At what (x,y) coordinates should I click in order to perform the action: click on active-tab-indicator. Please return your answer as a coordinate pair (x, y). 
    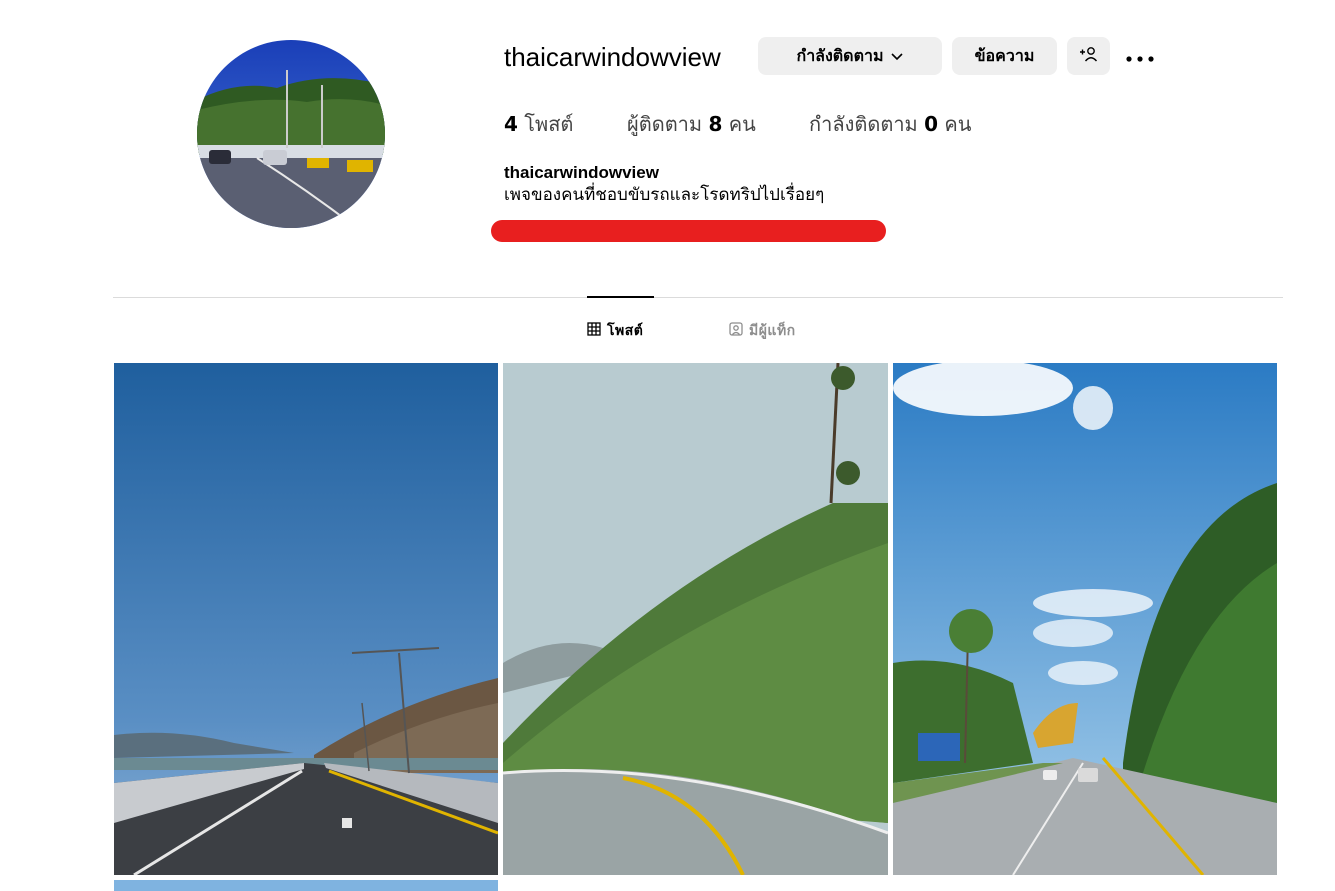
    Looking at the image, I should click on (620, 297).